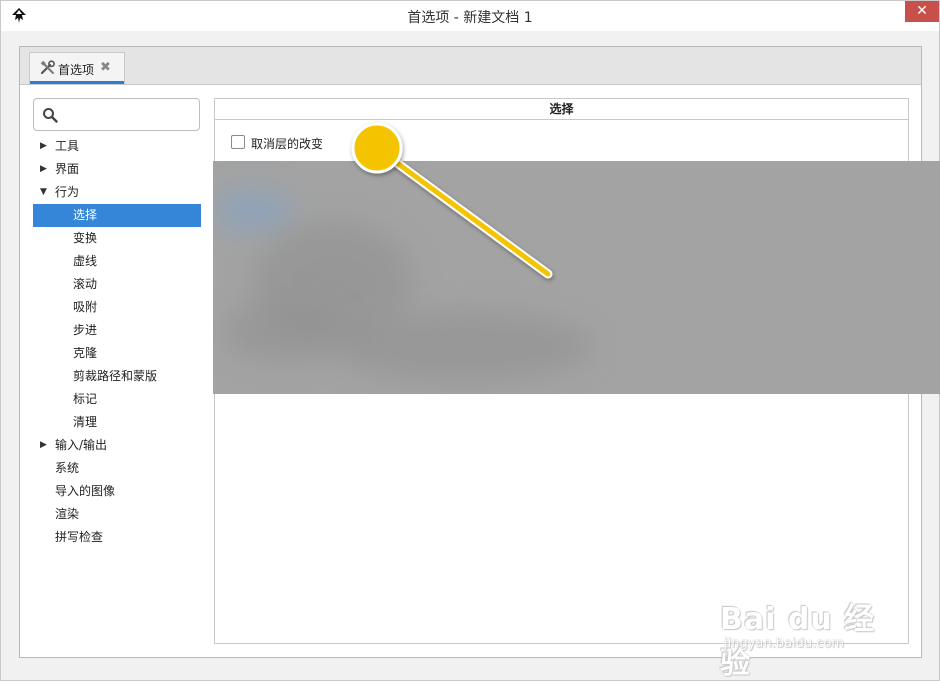  Describe the element at coordinates (238, 142) in the screenshot. I see `deselect-on-layer-change-checkbox` at that location.